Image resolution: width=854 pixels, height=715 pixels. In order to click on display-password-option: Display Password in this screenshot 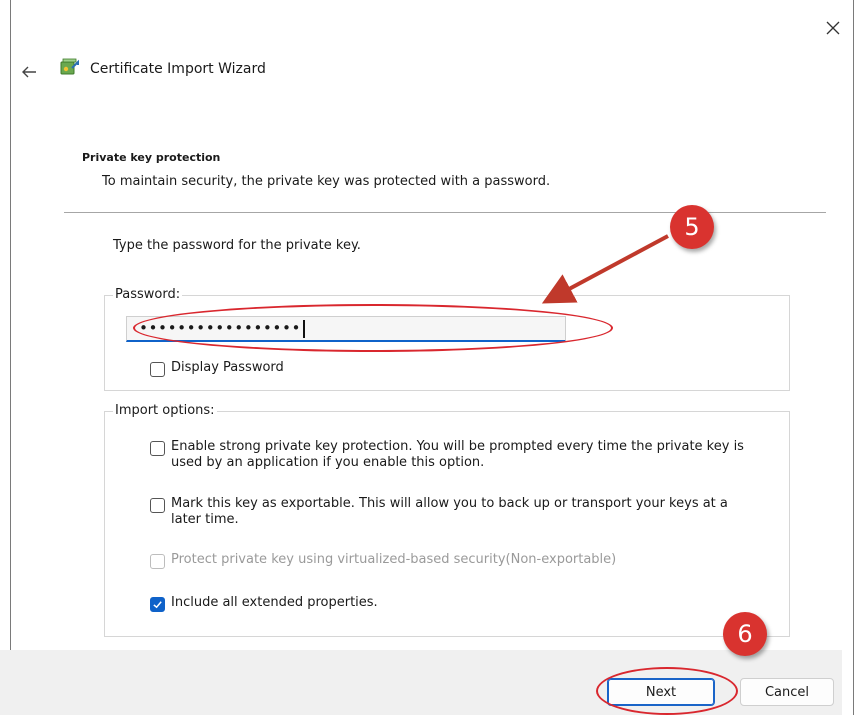, I will do `click(217, 368)`.